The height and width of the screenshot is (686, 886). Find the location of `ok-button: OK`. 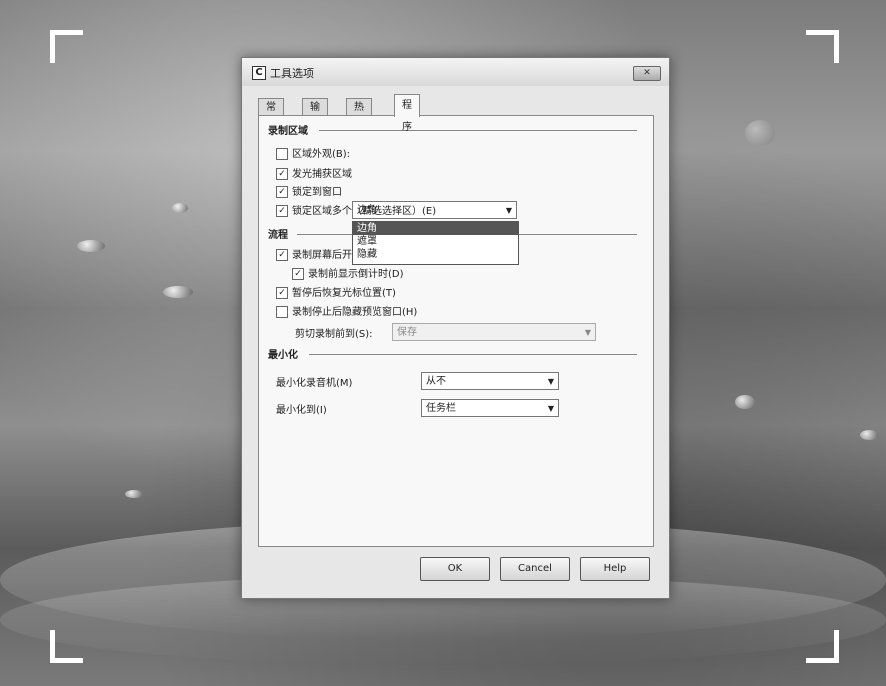

ok-button: OK is located at coordinates (455, 569).